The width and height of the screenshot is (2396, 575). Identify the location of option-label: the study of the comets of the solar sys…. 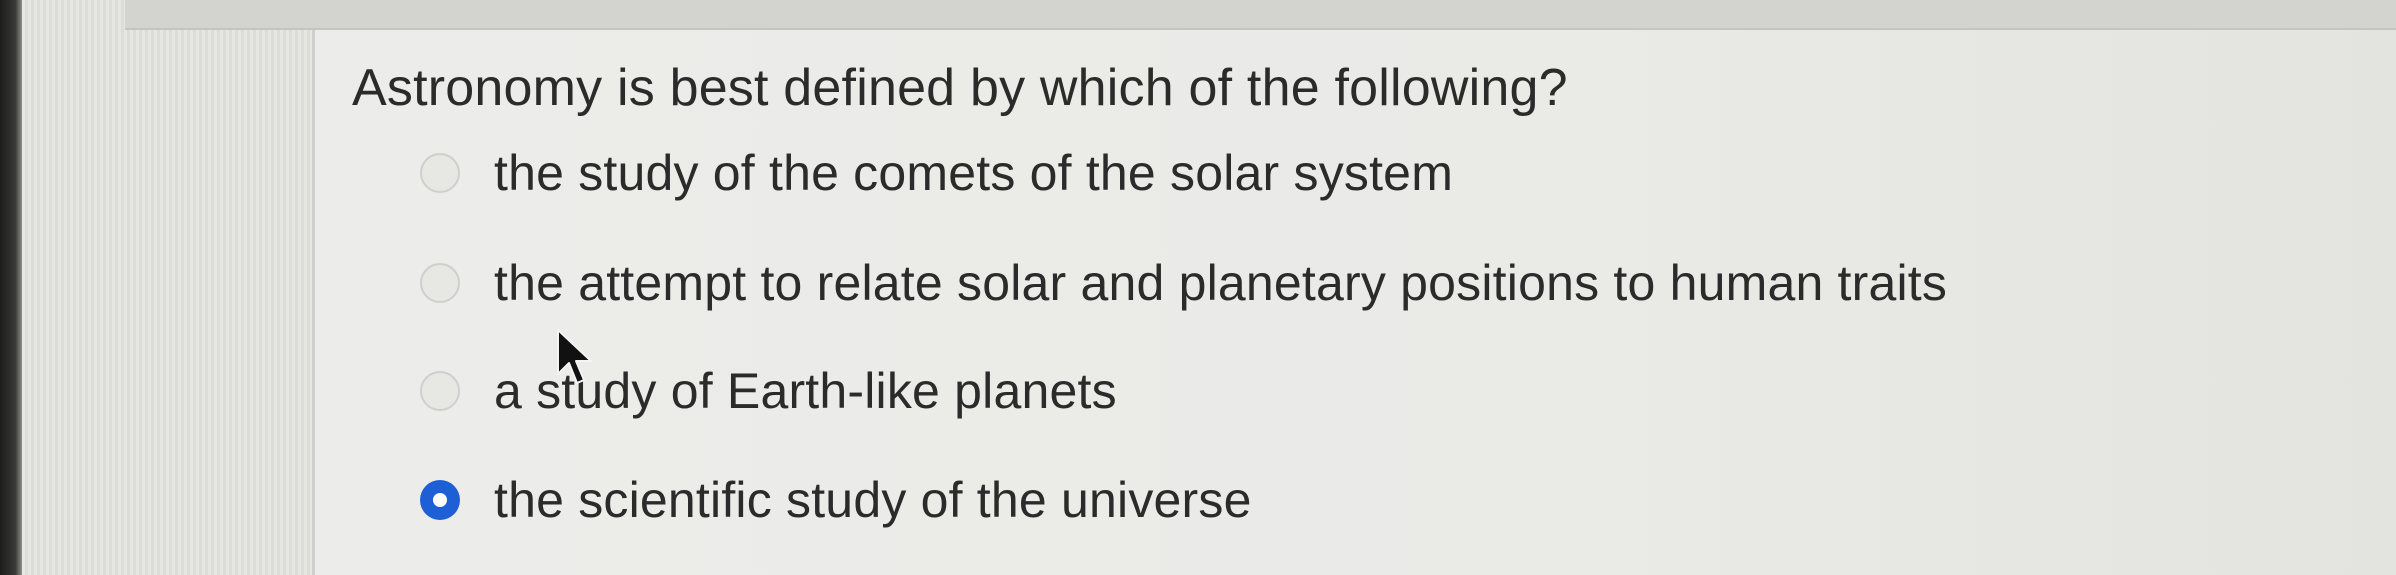
(974, 173).